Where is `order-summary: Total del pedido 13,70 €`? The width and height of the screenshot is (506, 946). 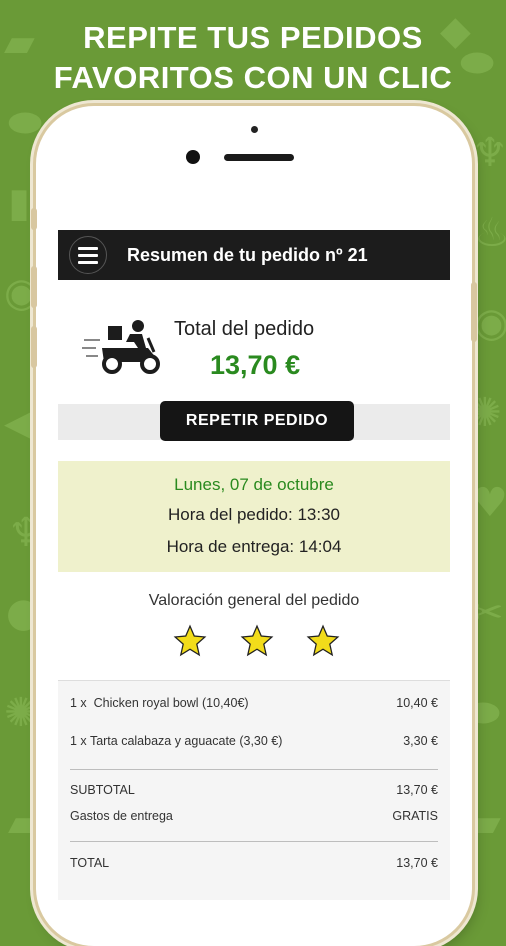
order-summary: Total del pedido 13,70 € is located at coordinates (254, 342).